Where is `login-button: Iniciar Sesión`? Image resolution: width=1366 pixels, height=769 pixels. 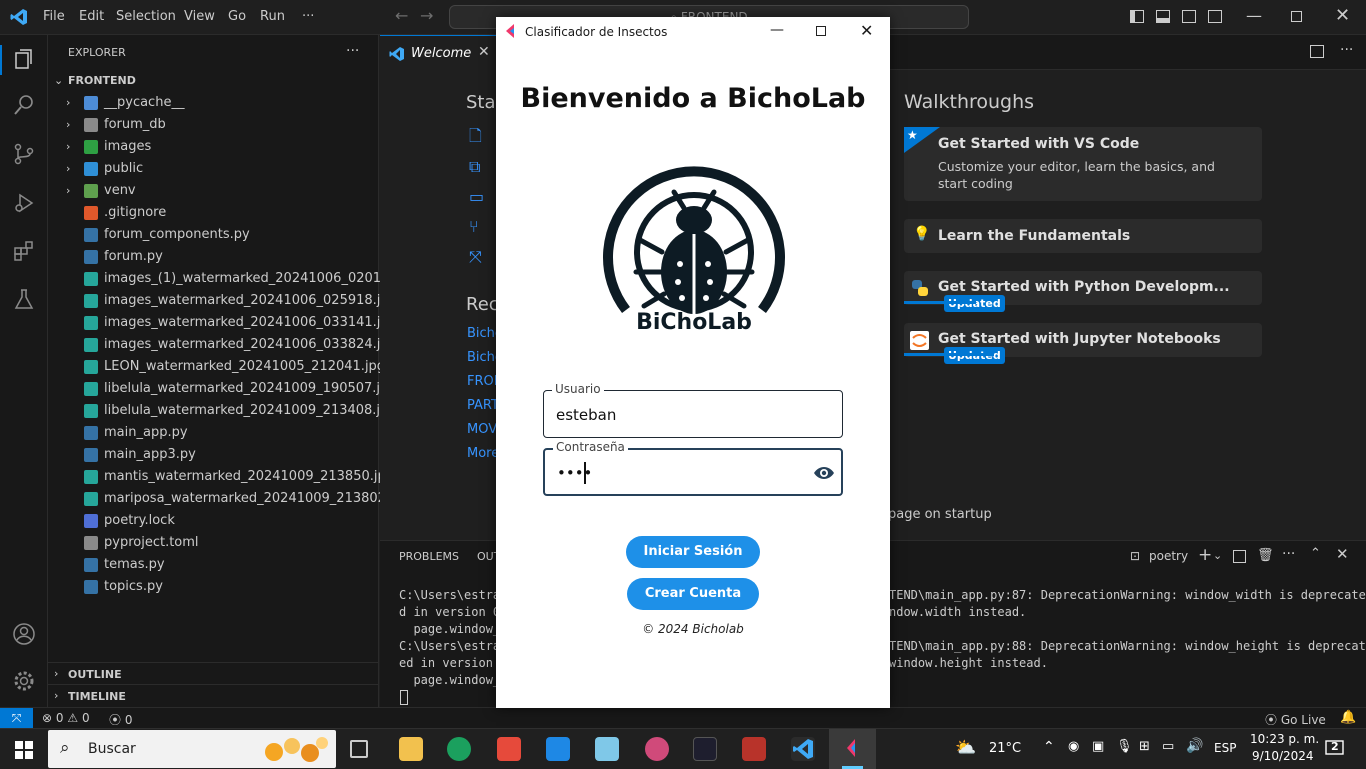 login-button: Iniciar Sesión is located at coordinates (693, 552).